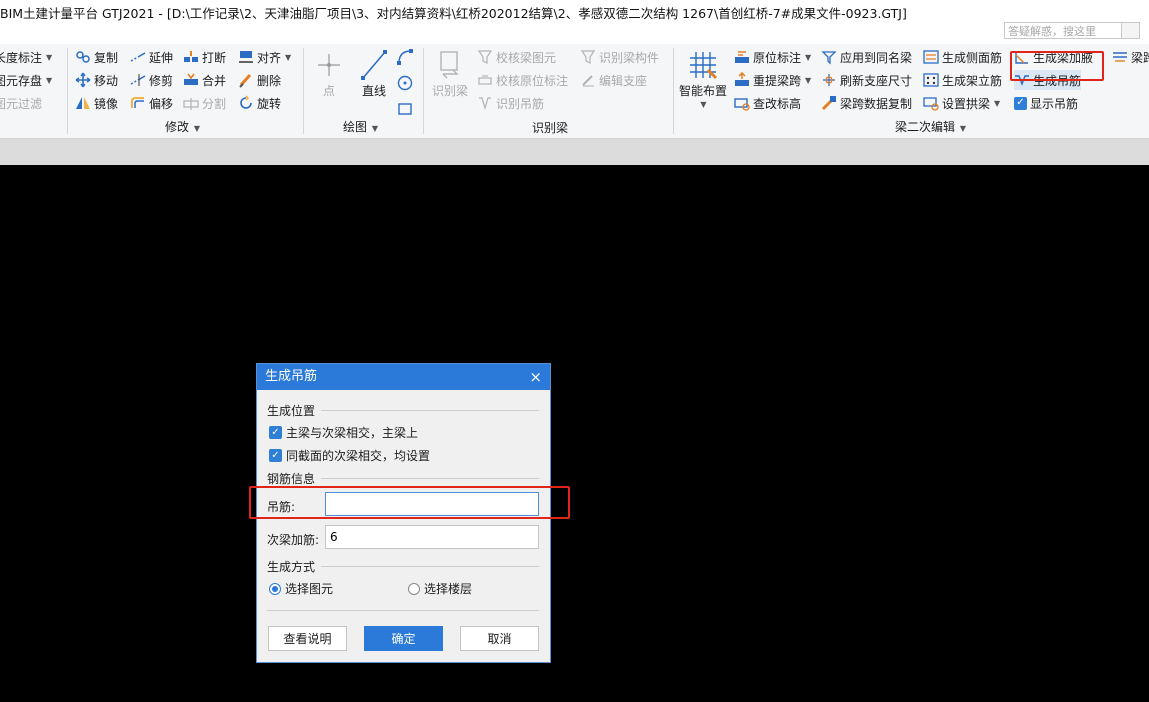  What do you see at coordinates (138, 80) in the screenshot?
I see `trim-icon` at bounding box center [138, 80].